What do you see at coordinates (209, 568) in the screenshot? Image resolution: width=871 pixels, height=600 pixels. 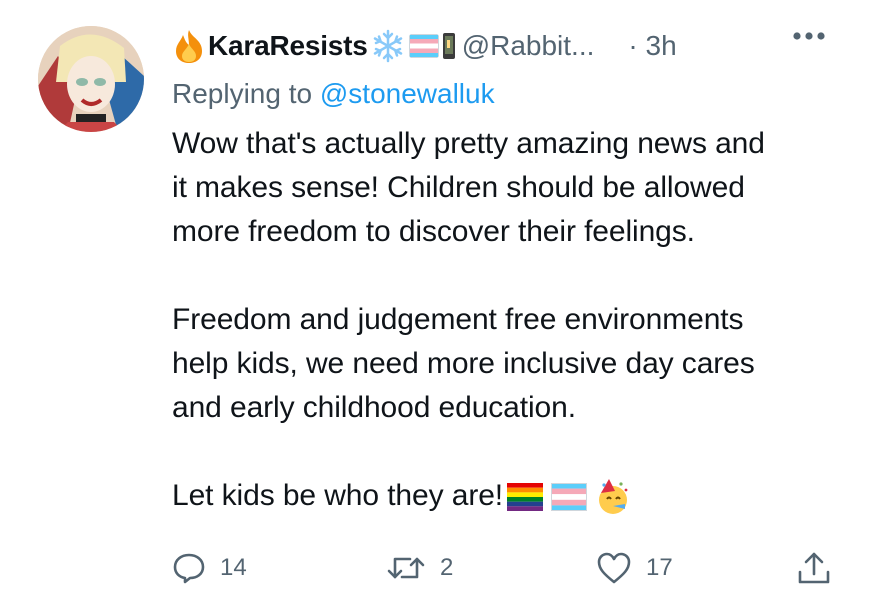 I see `reply-button: 14` at bounding box center [209, 568].